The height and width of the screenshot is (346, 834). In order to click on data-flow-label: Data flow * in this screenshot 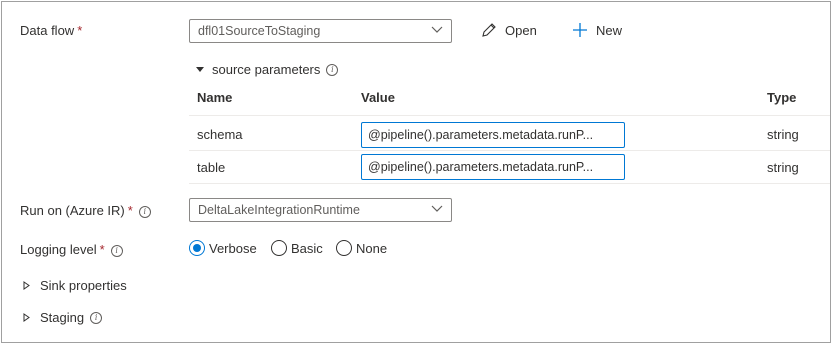, I will do `click(51, 30)`.